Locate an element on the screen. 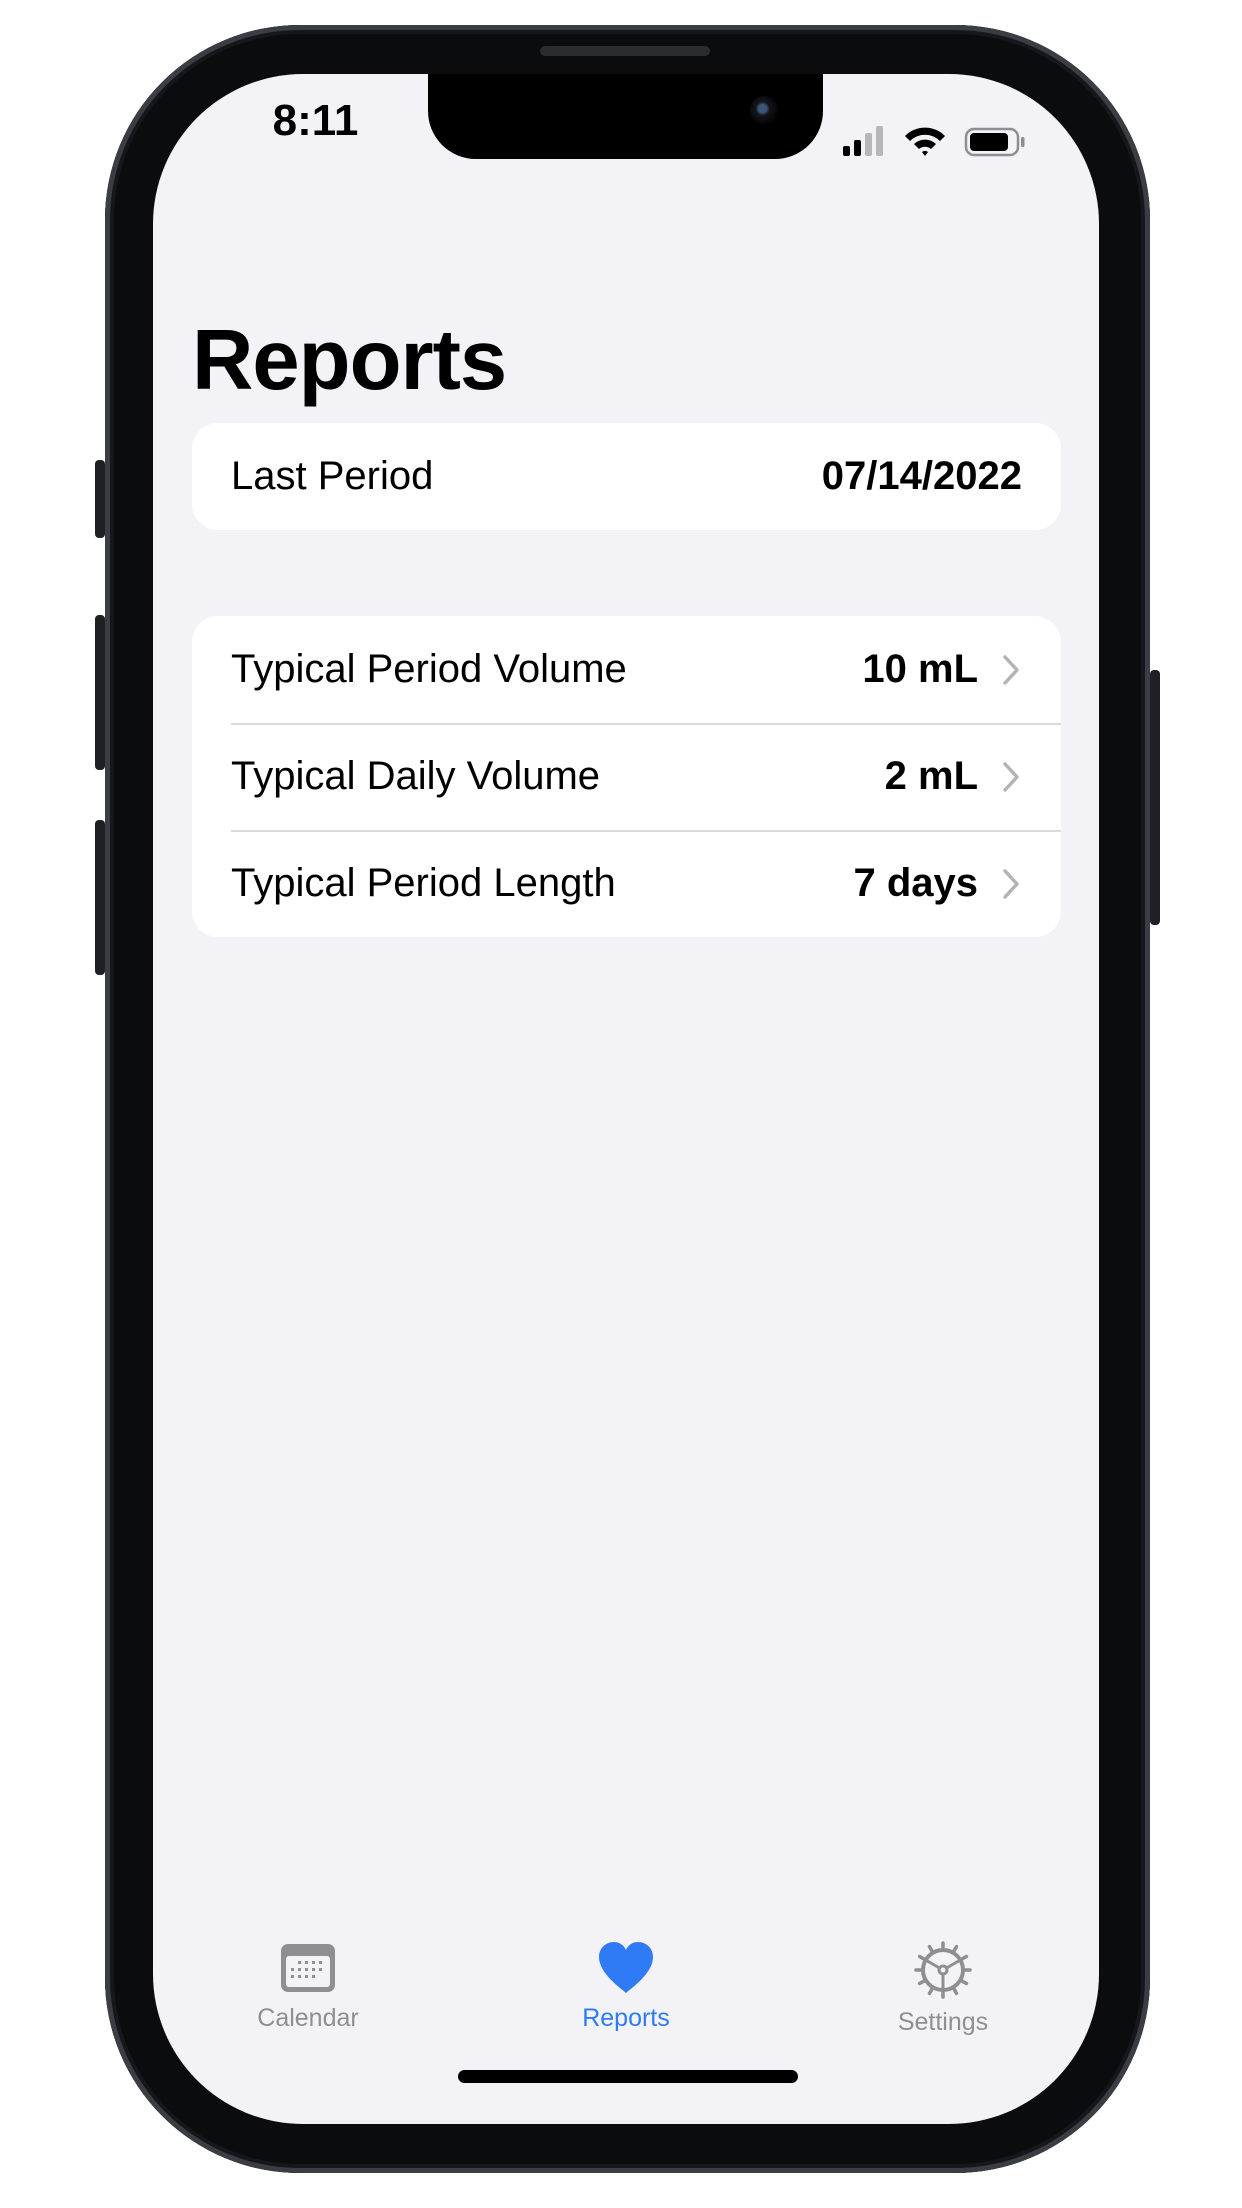  notch is located at coordinates (625, 116).